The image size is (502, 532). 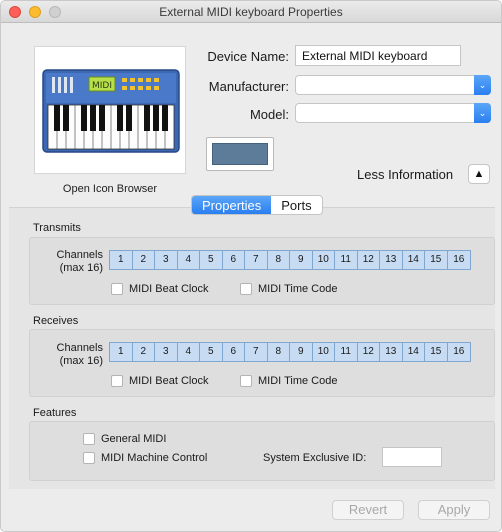 What do you see at coordinates (121, 352) in the screenshot?
I see `receives-channel-1: 1` at bounding box center [121, 352].